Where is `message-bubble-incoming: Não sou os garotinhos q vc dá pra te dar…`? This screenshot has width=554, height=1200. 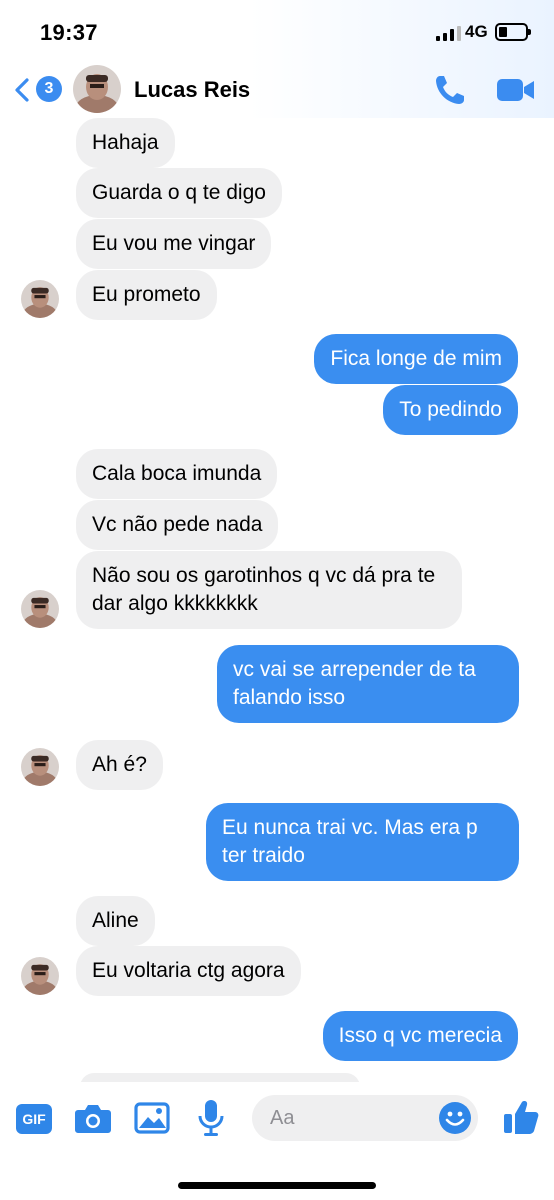 message-bubble-incoming: Não sou os garotinhos q vc dá pra te dar… is located at coordinates (269, 590).